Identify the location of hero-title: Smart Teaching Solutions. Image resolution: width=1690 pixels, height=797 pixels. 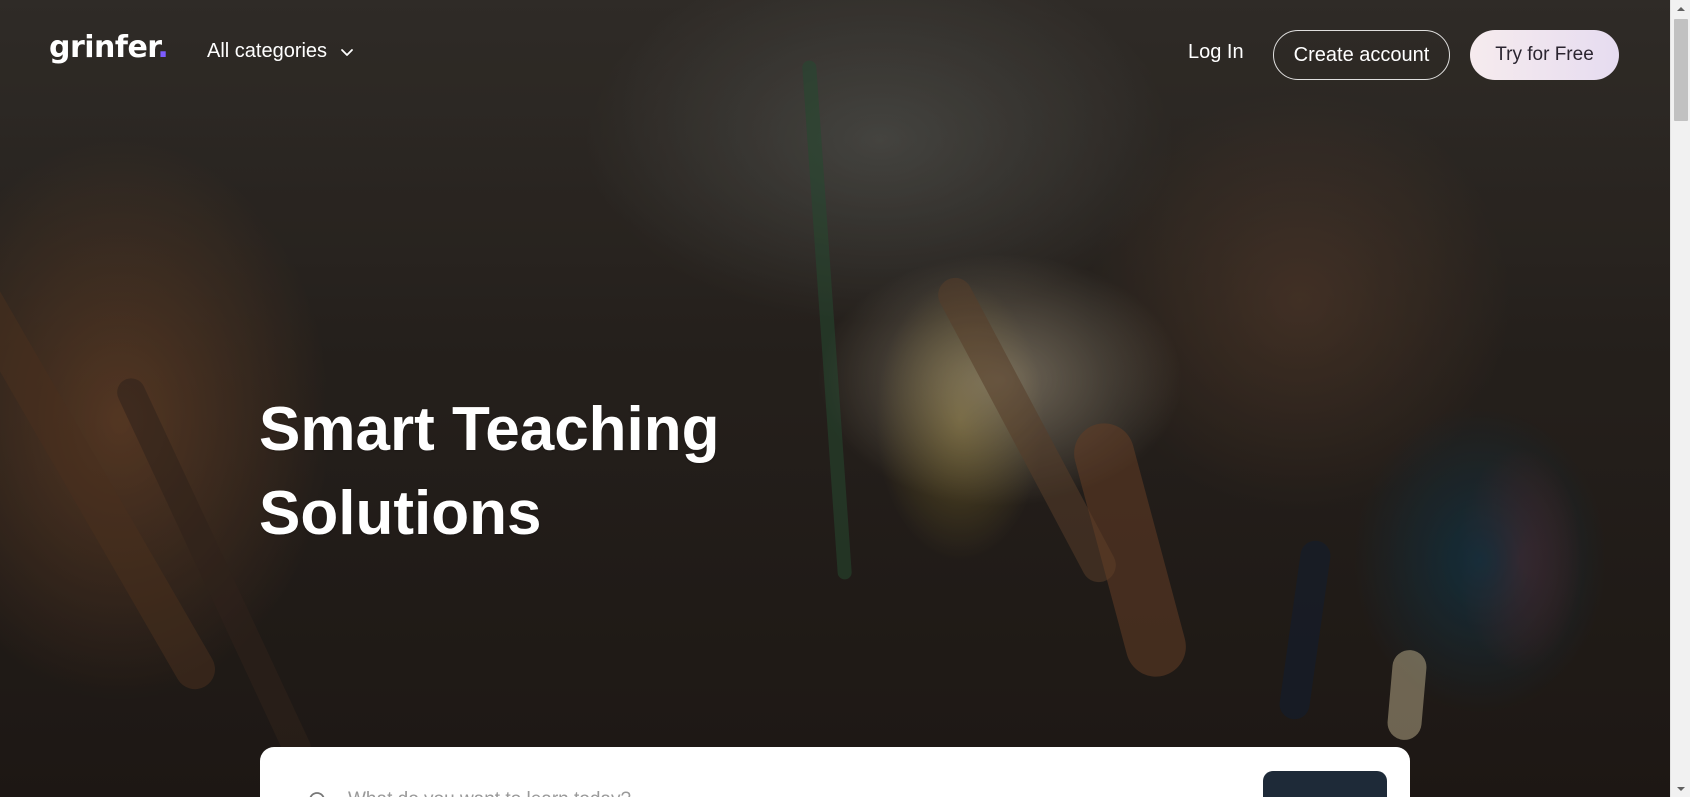
(559, 472).